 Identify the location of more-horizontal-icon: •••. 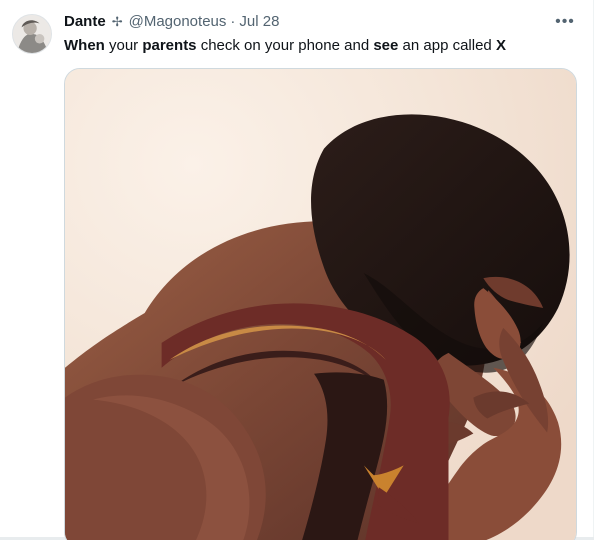
(565, 21).